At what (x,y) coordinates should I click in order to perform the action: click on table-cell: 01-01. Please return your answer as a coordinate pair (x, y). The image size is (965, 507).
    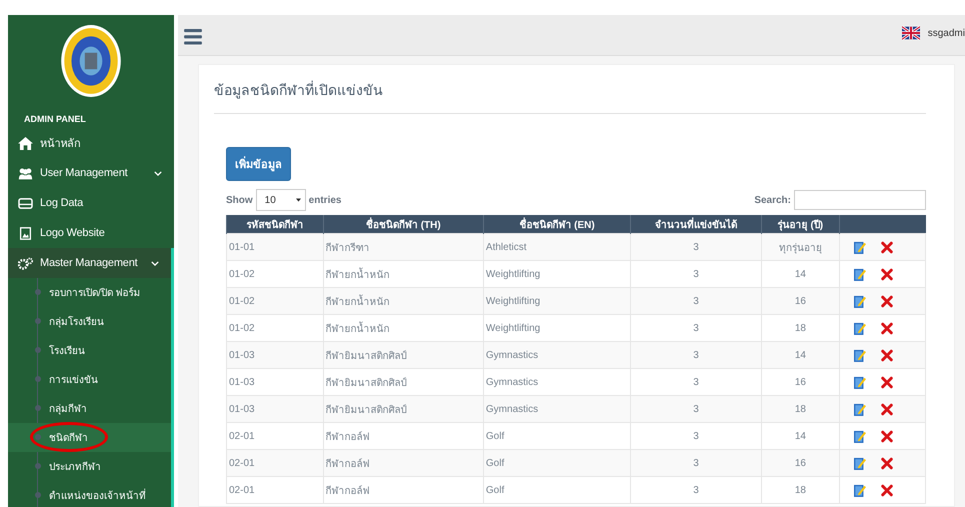
    Looking at the image, I should click on (275, 247).